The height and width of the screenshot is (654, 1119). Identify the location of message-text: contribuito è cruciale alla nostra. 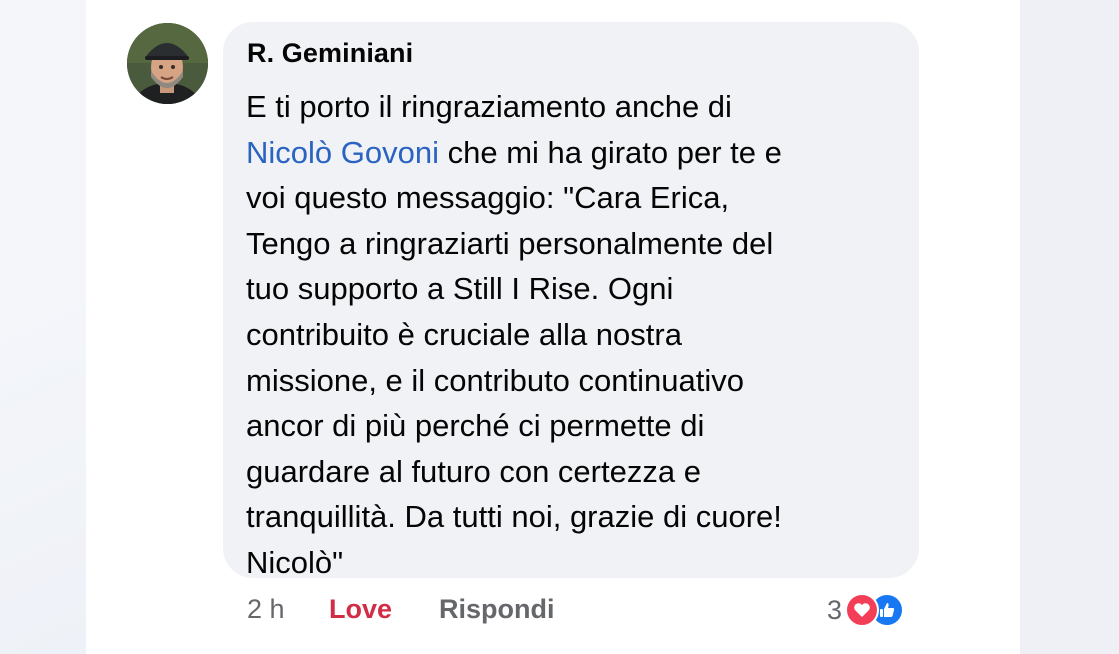
(464, 334).